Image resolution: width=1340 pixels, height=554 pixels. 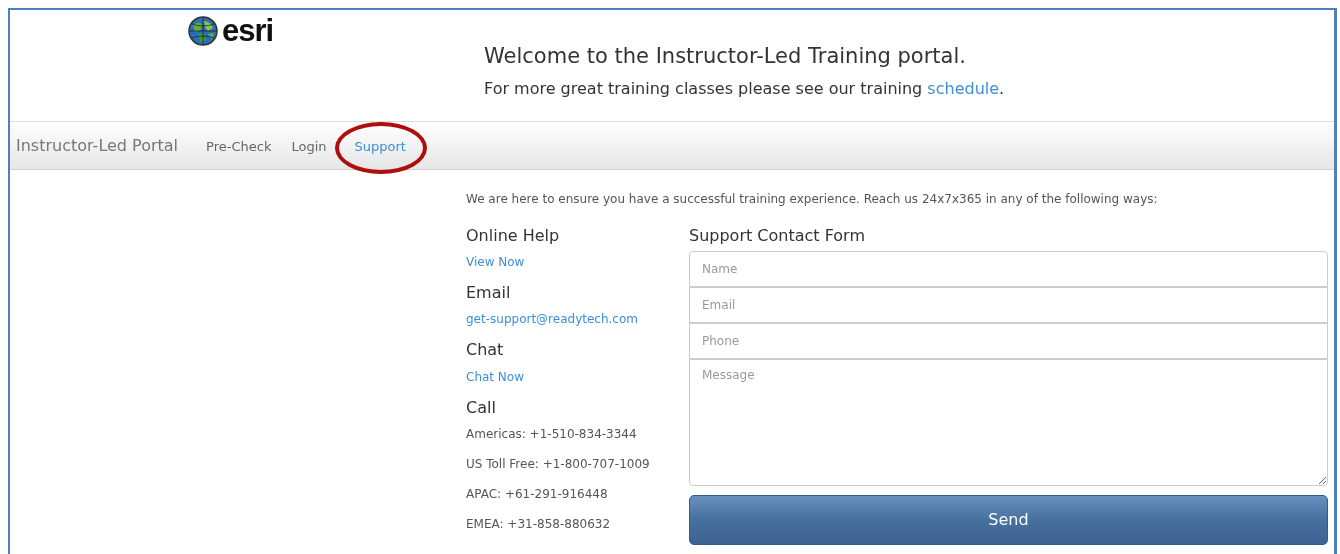 What do you see at coordinates (777, 236) in the screenshot?
I see `form-heading: Support Contact Form` at bounding box center [777, 236].